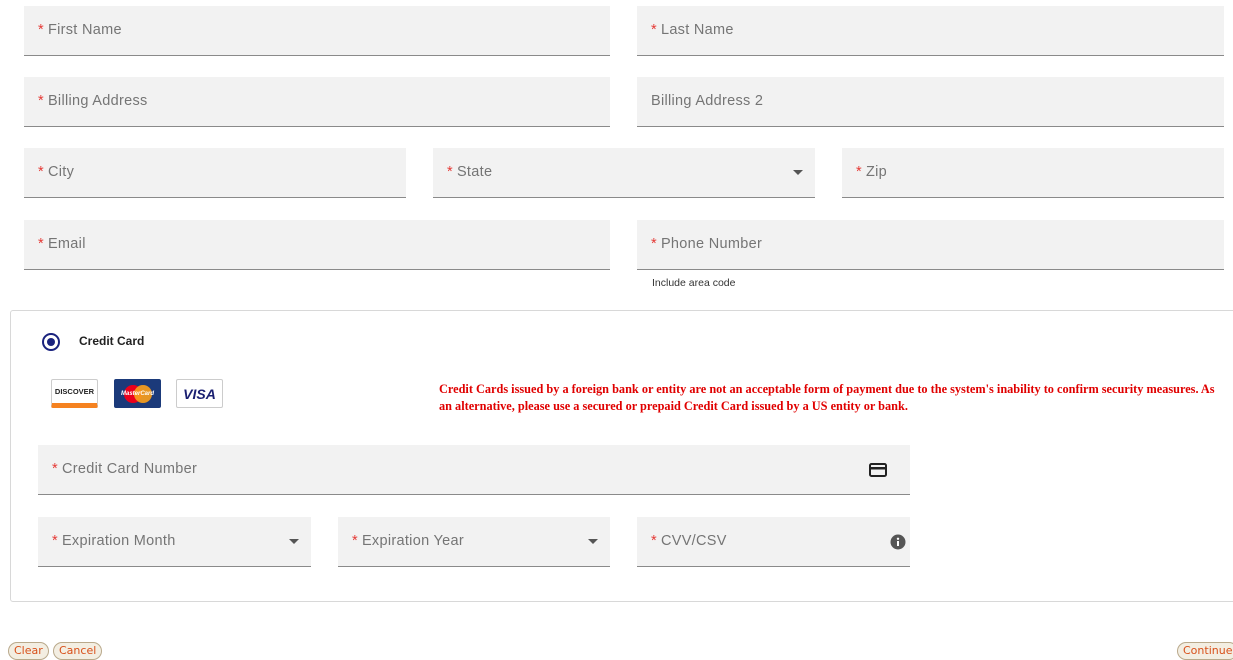 The image size is (1233, 660). Describe the element at coordinates (878, 470) in the screenshot. I see `credit-card-icon` at that location.